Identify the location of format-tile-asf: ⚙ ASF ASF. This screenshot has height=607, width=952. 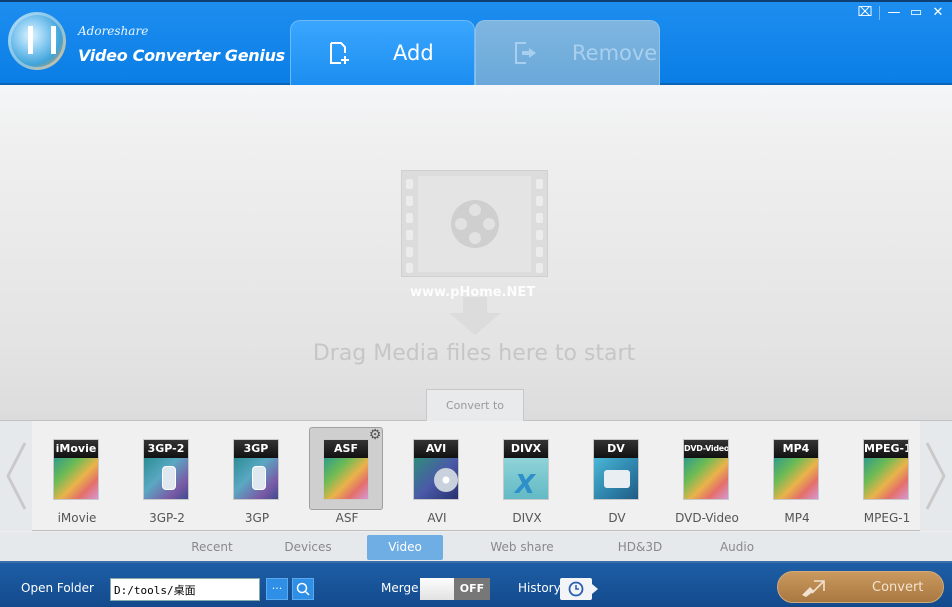
(347, 476).